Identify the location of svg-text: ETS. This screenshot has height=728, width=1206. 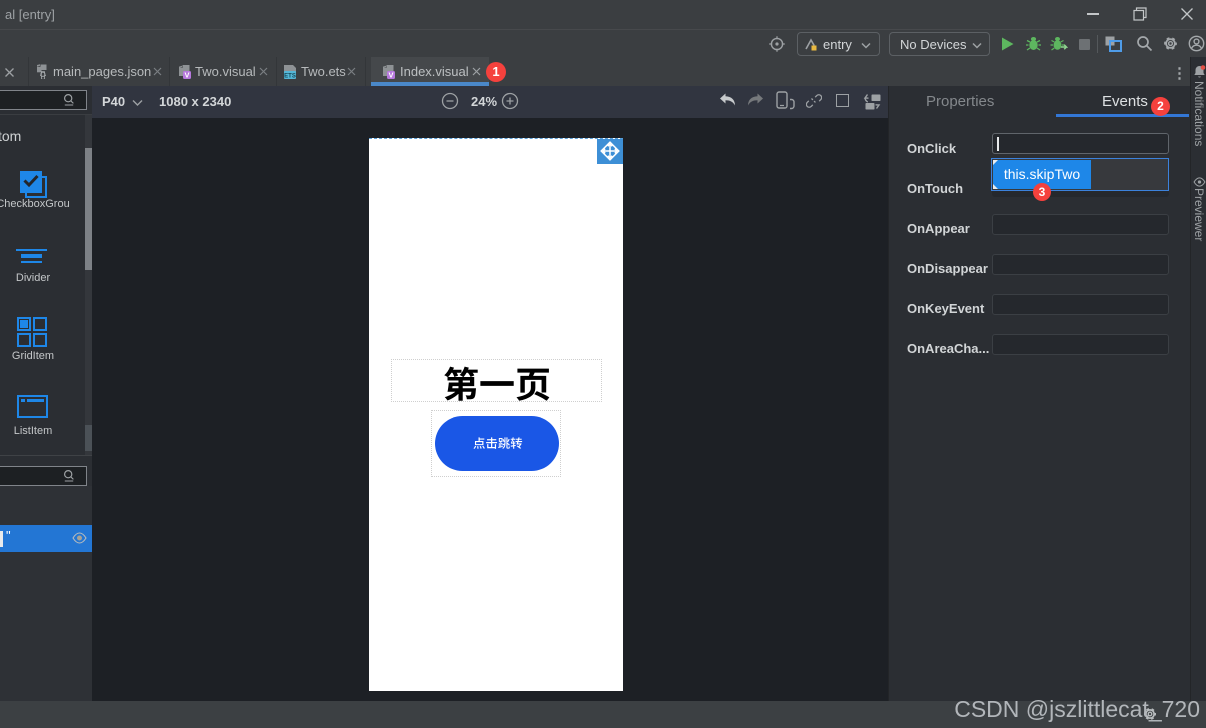
(290, 76).